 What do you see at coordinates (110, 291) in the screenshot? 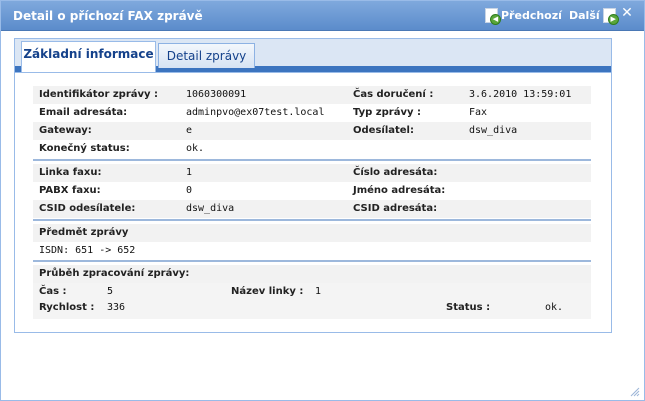
I see `time-value: 5` at bounding box center [110, 291].